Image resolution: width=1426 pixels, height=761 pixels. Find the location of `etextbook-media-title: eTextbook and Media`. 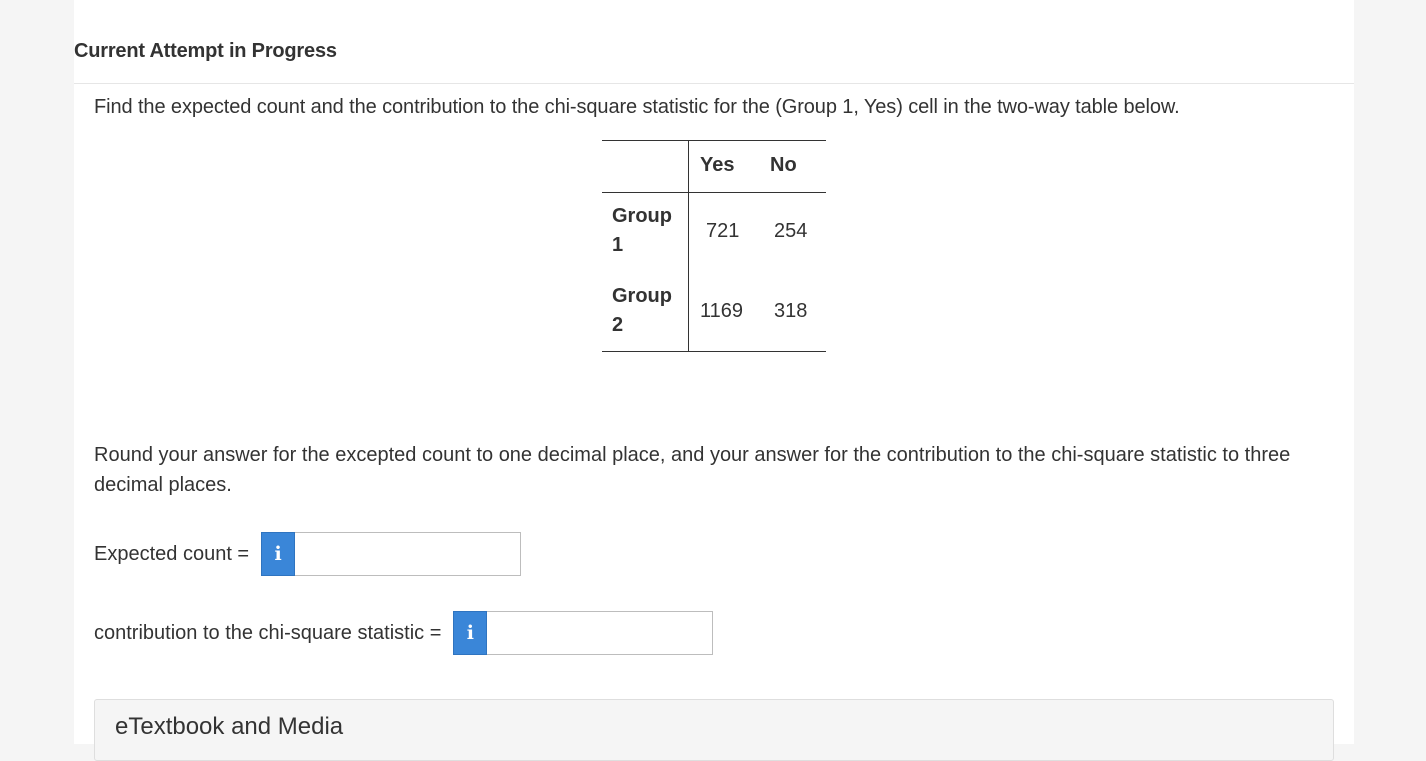

etextbook-media-title: eTextbook and Media is located at coordinates (229, 727).